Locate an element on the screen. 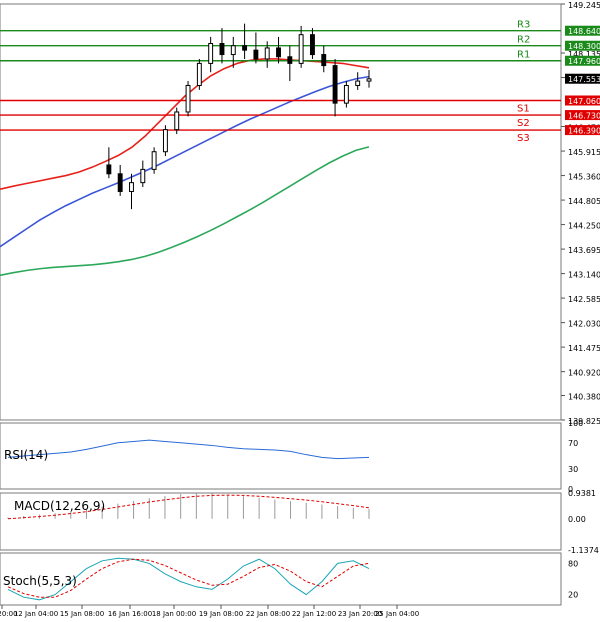 Image resolution: width=600 pixels, height=622 pixels. price-tick-label: 142.030 is located at coordinates (584, 324).